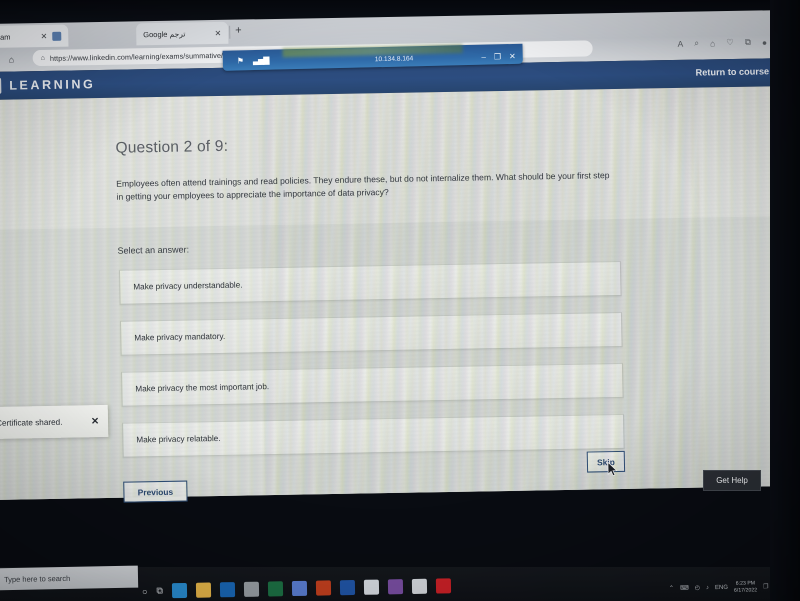 This screenshot has width=800, height=601. I want to click on monitor-bezel-right, so click(785, 300).